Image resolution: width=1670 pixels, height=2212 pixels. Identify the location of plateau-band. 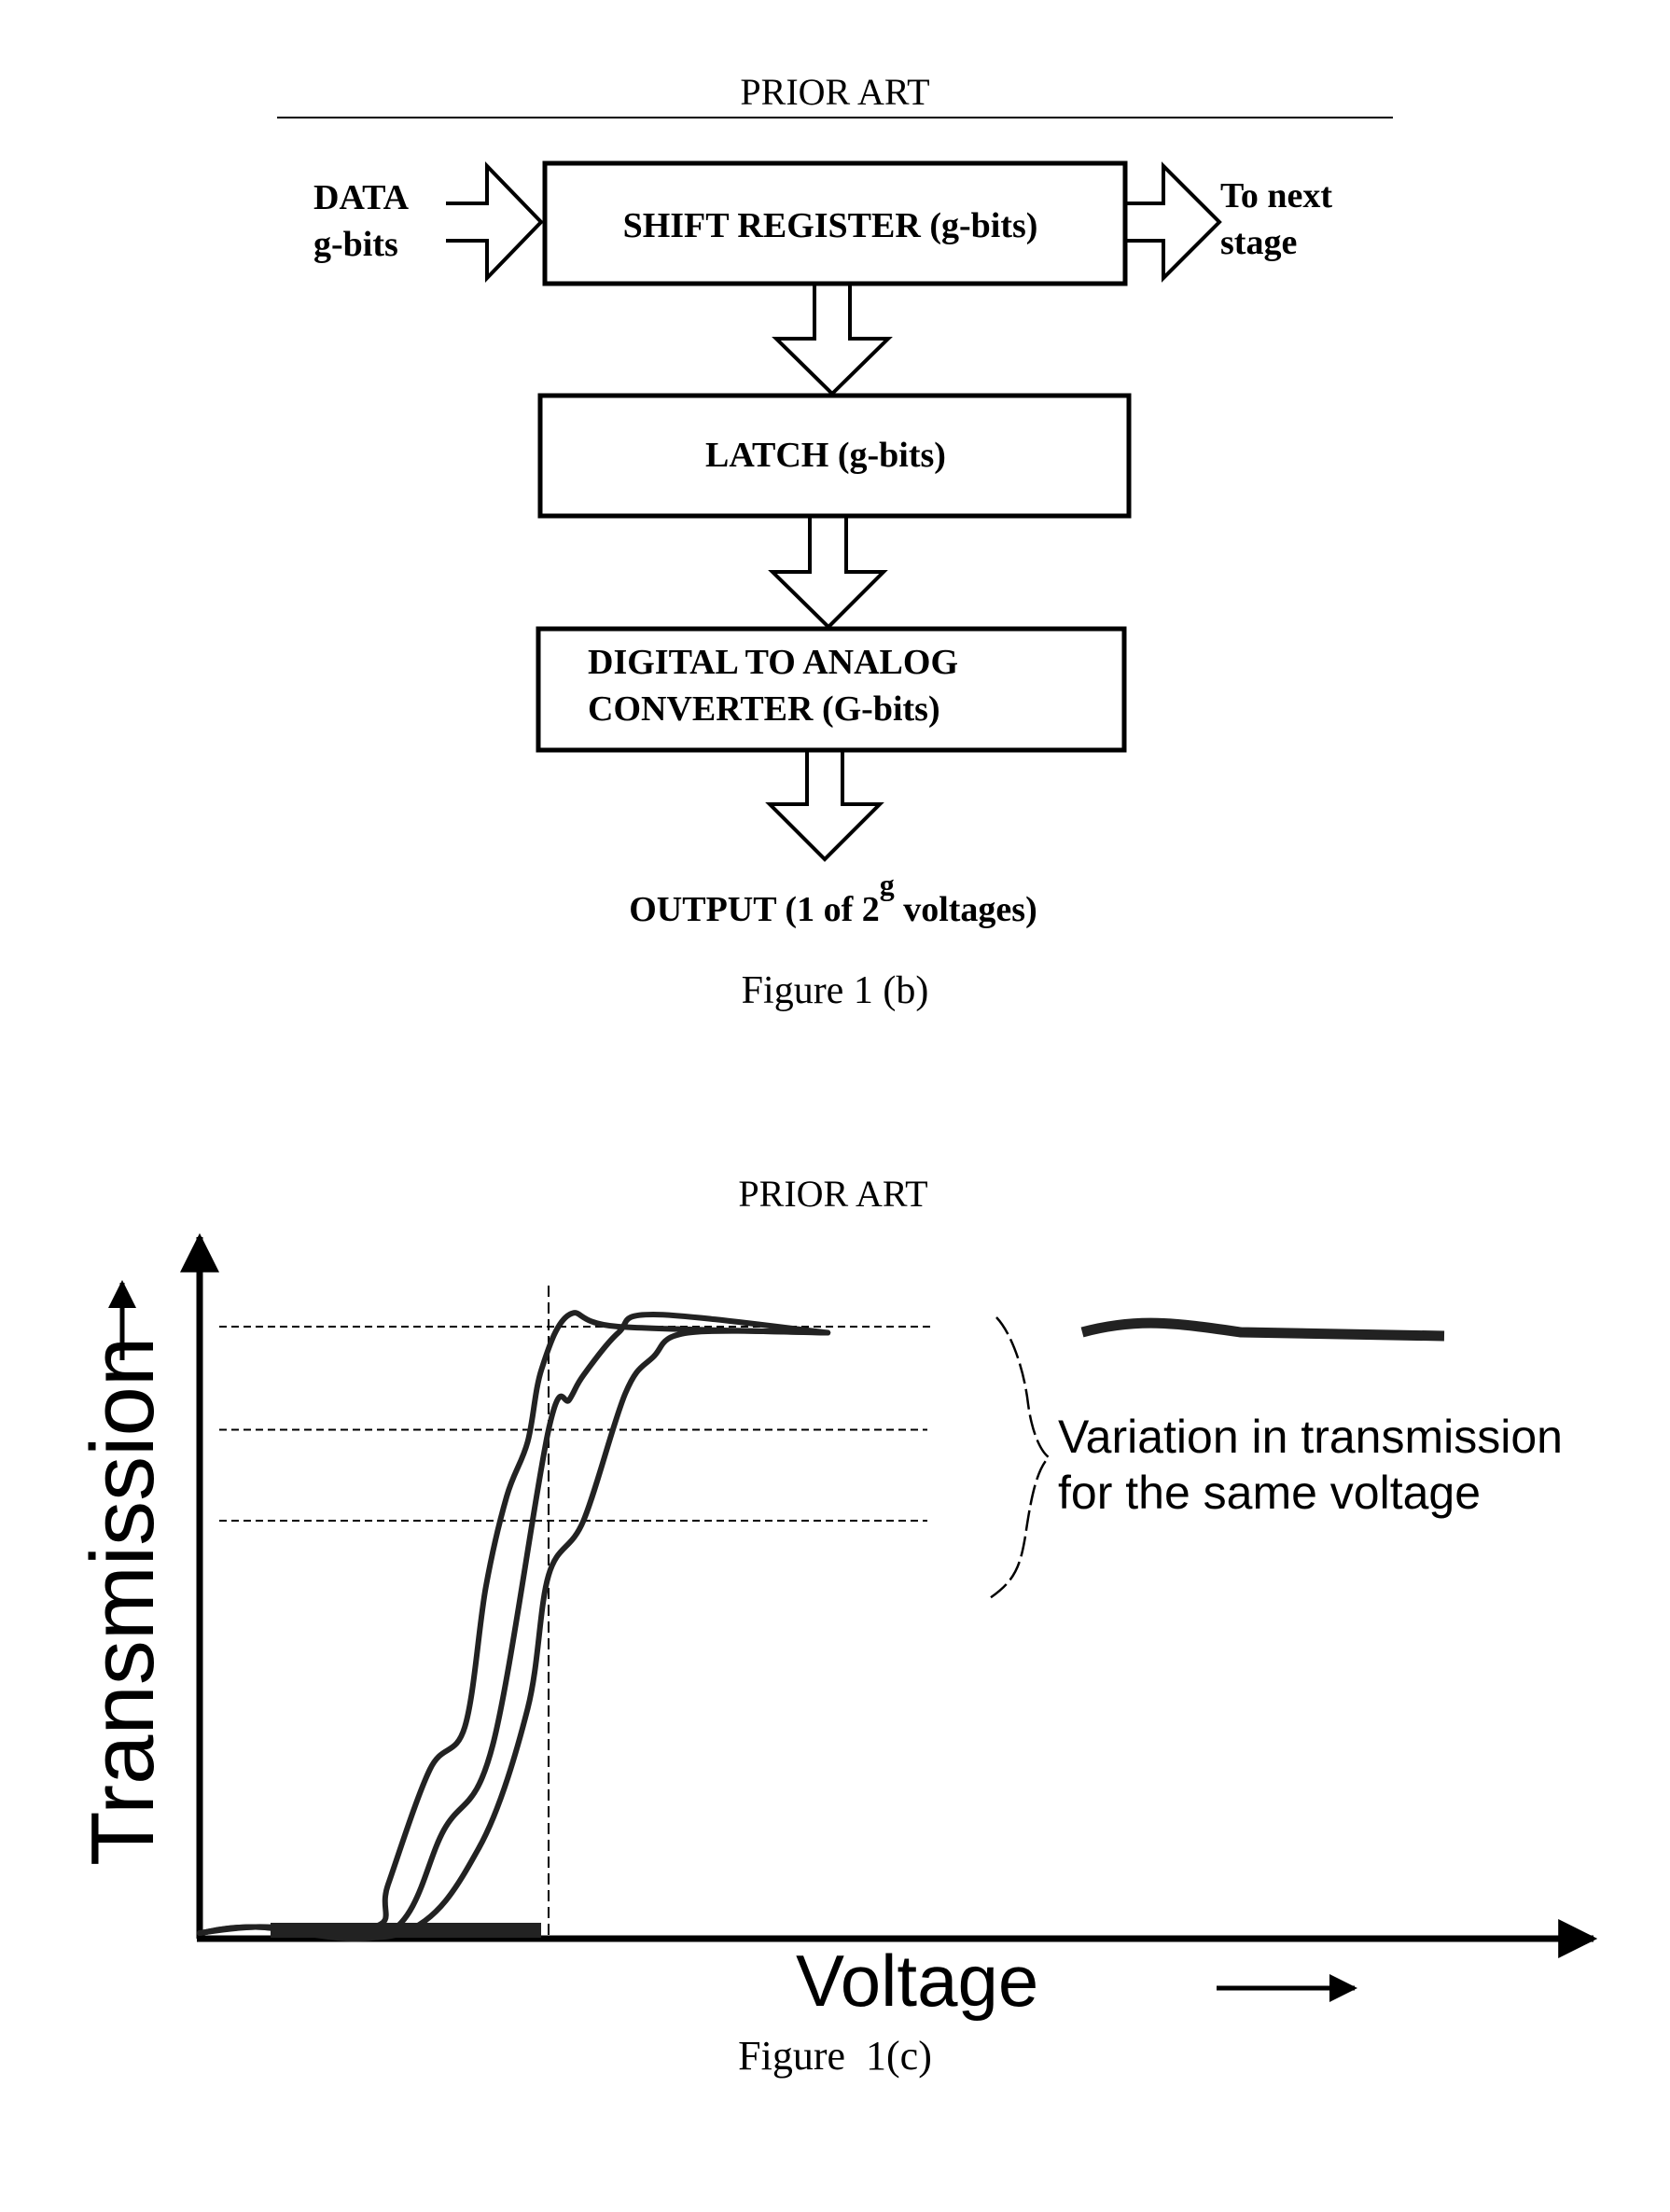
(1262, 1330).